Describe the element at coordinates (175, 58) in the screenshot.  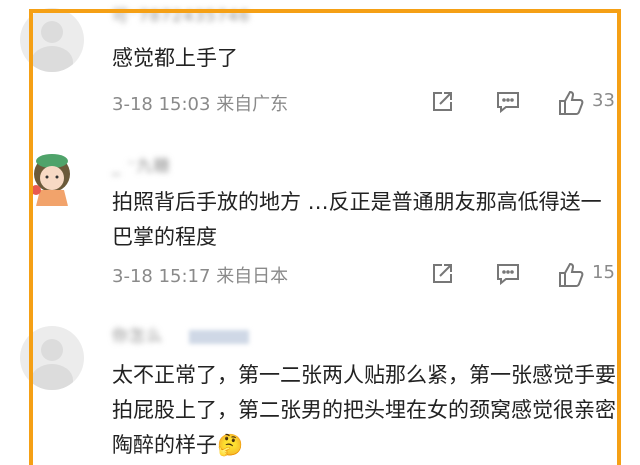
I see `comment-text: 感觉都上手了` at that location.